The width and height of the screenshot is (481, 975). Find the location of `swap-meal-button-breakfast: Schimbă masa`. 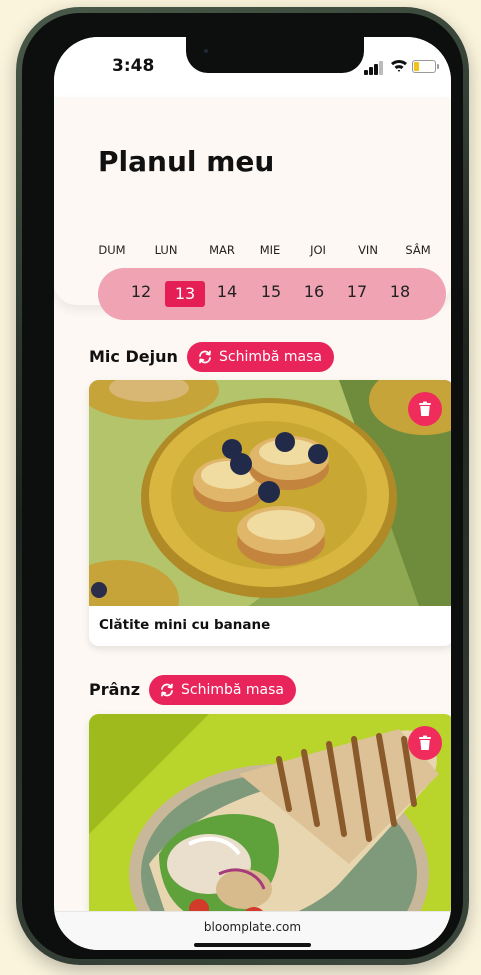

swap-meal-button-breakfast: Schimbă masa is located at coordinates (260, 357).